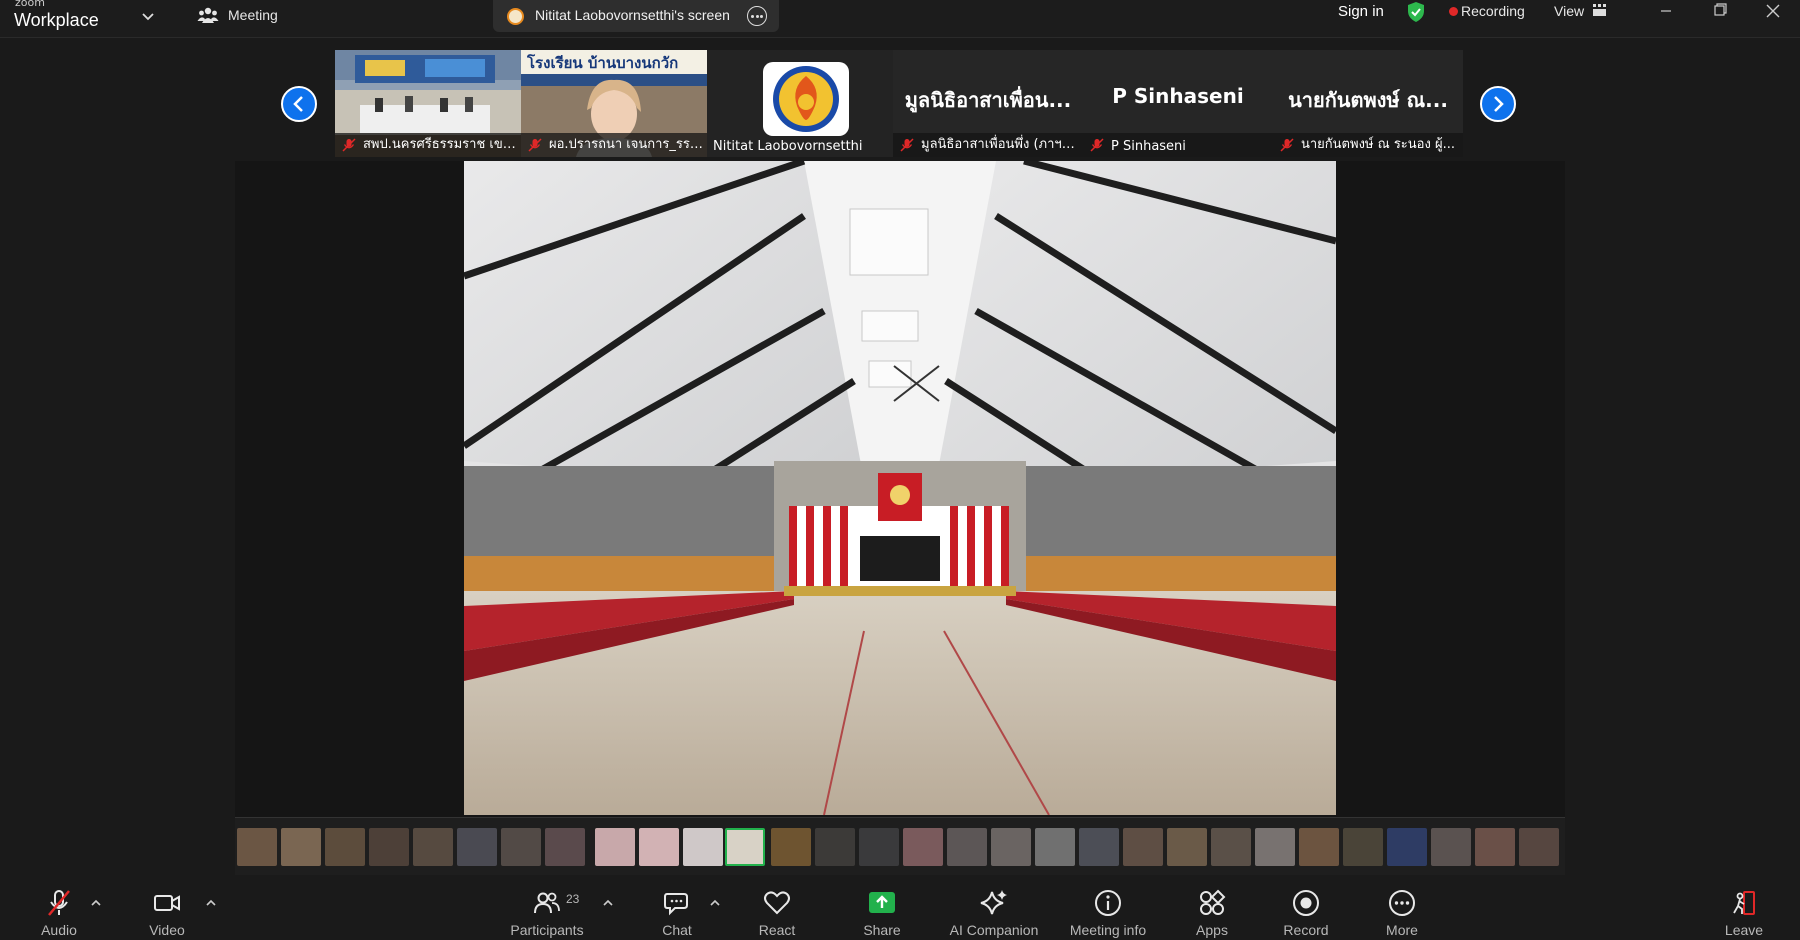  Describe the element at coordinates (777, 903) in the screenshot. I see `heart-icon` at that location.